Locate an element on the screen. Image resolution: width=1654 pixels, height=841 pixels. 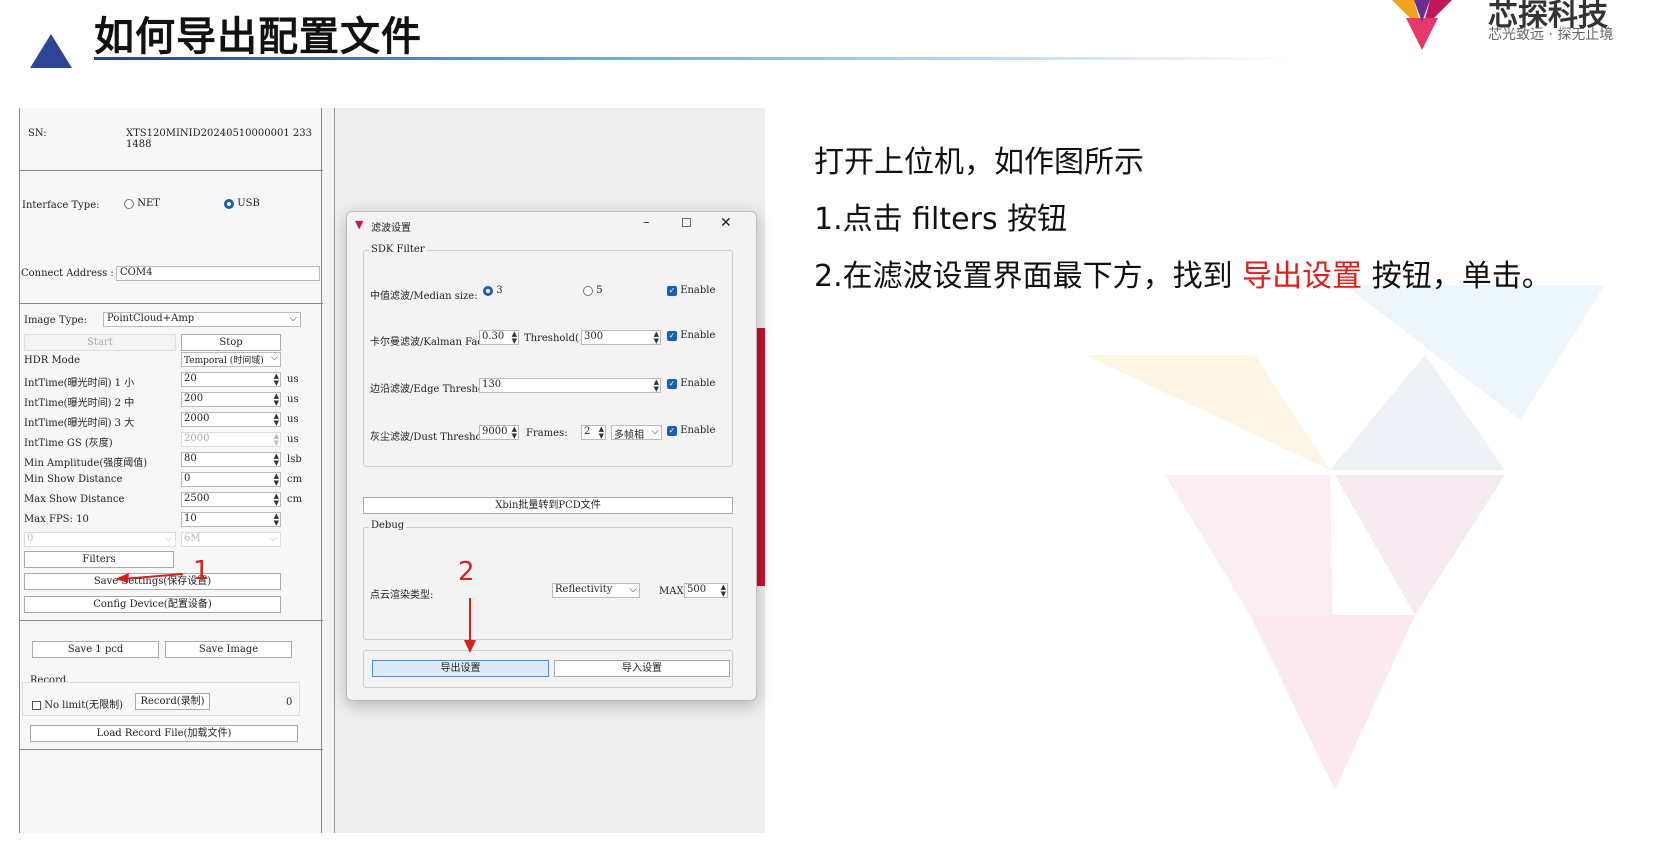
param-input: 2500 ▲ ▼ is located at coordinates (231, 499).